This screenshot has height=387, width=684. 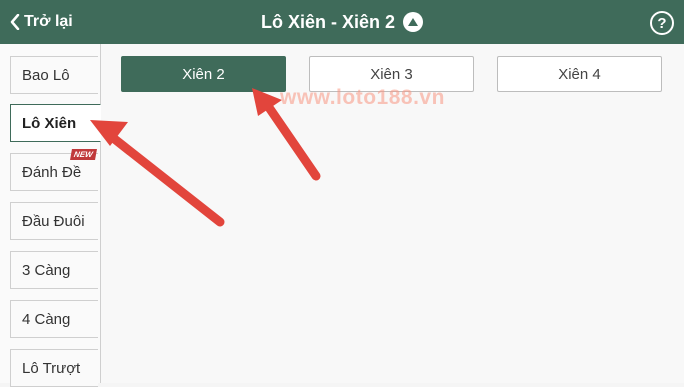 What do you see at coordinates (362, 97) in the screenshot?
I see `watermark: www.loto188.vn` at bounding box center [362, 97].